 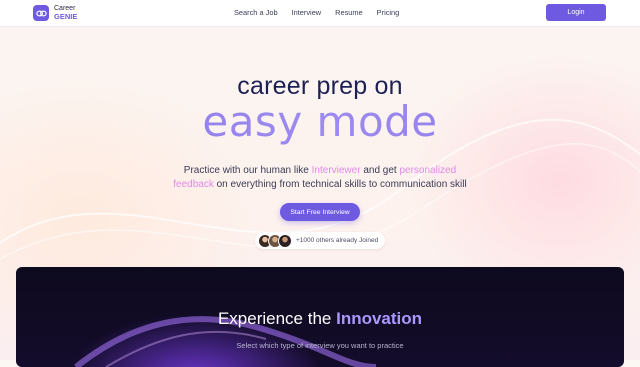 I want to click on panel-title-accent: Innovation, so click(x=379, y=318).